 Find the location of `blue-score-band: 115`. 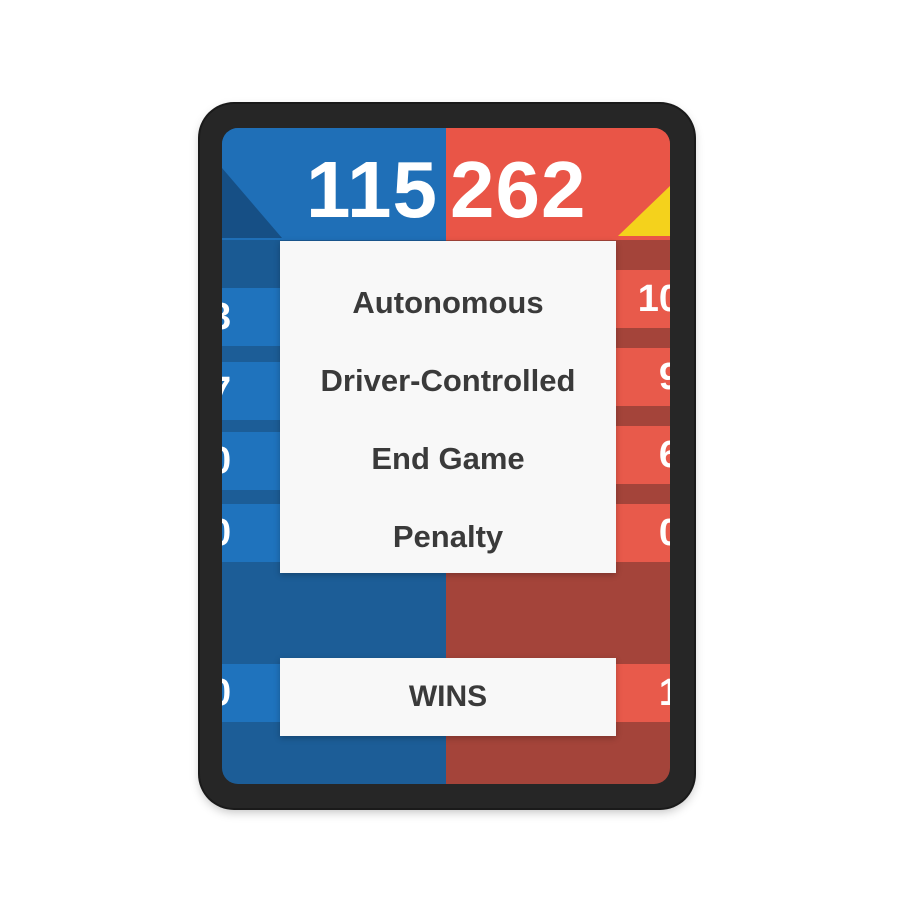

blue-score-band: 115 is located at coordinates (334, 184).